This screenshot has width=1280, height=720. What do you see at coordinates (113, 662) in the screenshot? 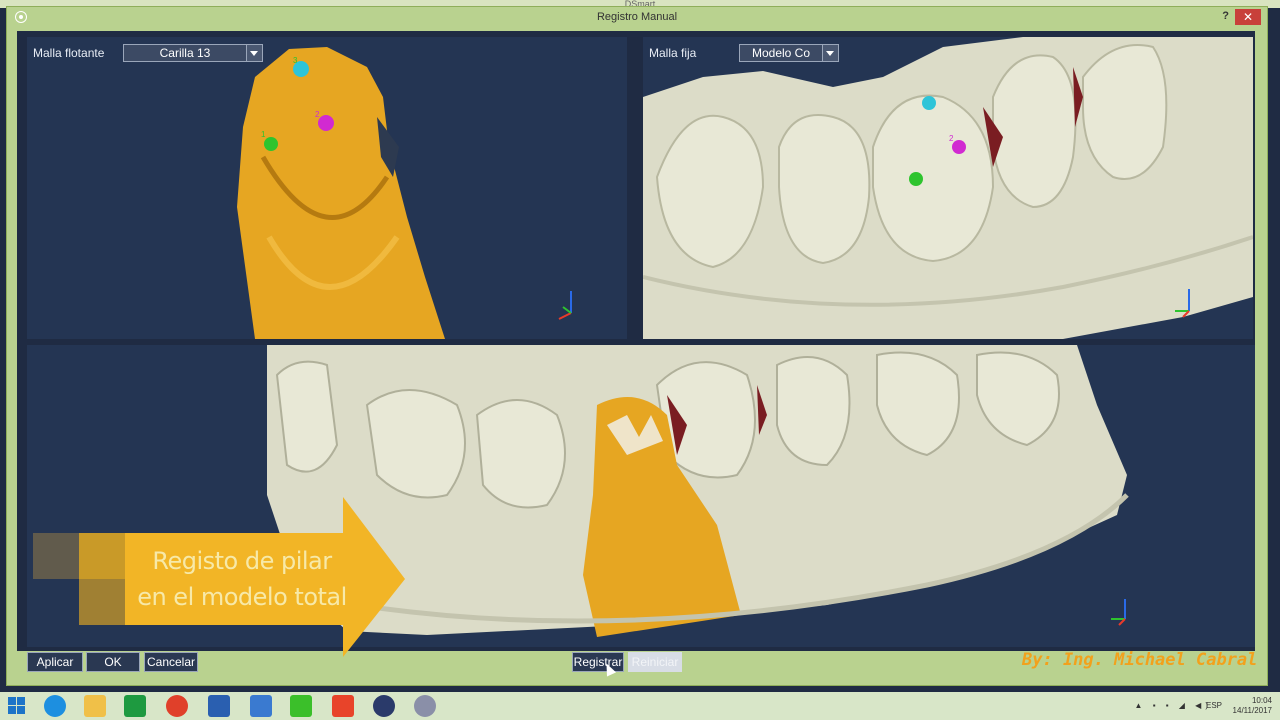
I see `ok-button: OK` at bounding box center [113, 662].